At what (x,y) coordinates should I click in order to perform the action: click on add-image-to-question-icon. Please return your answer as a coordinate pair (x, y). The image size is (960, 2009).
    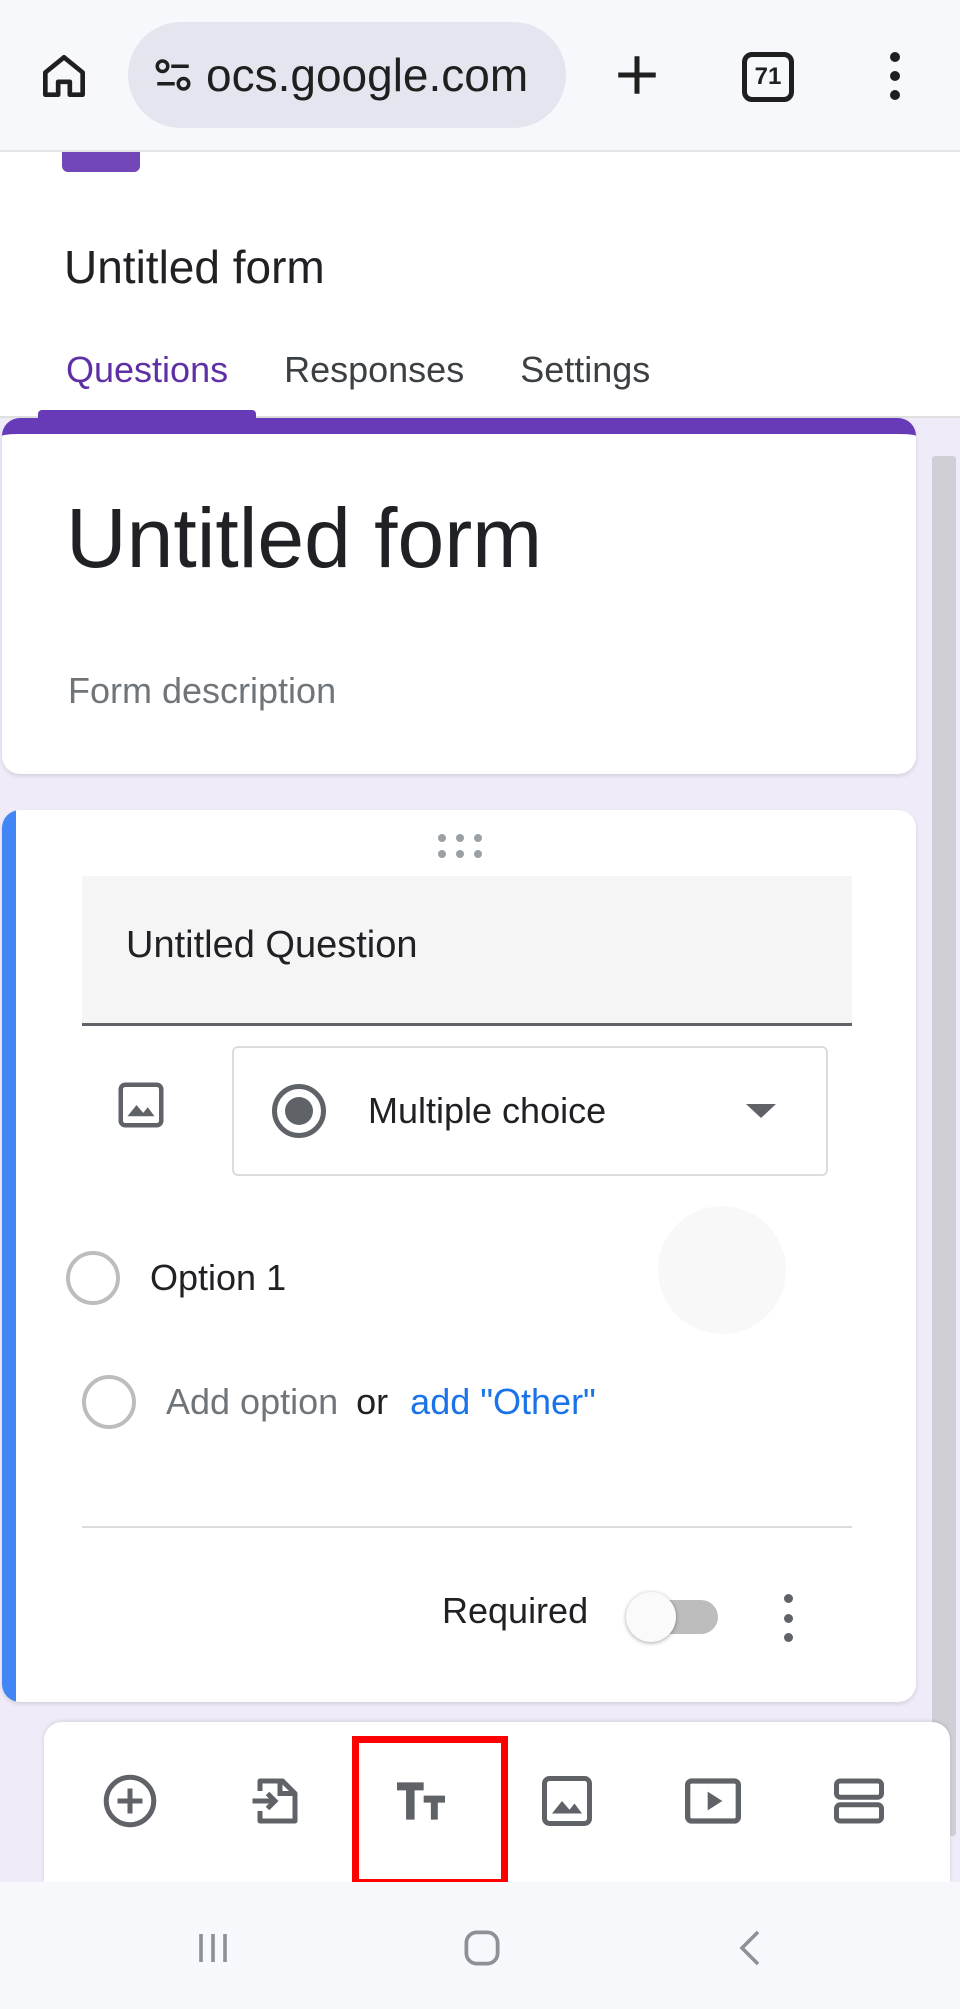
    Looking at the image, I should click on (141, 1105).